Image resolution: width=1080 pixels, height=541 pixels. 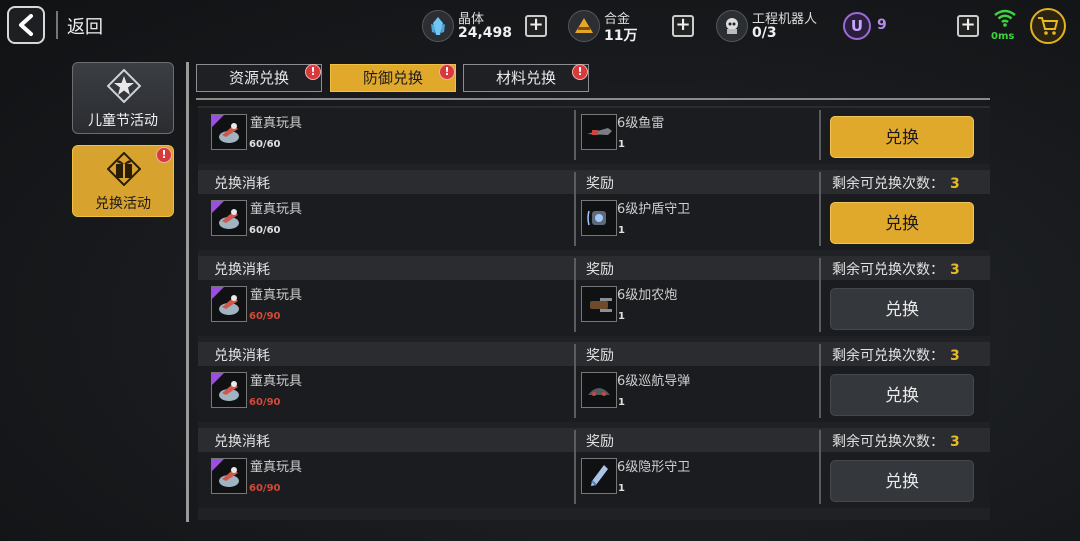 I want to click on network-status: 0ms, so click(x=1005, y=26).